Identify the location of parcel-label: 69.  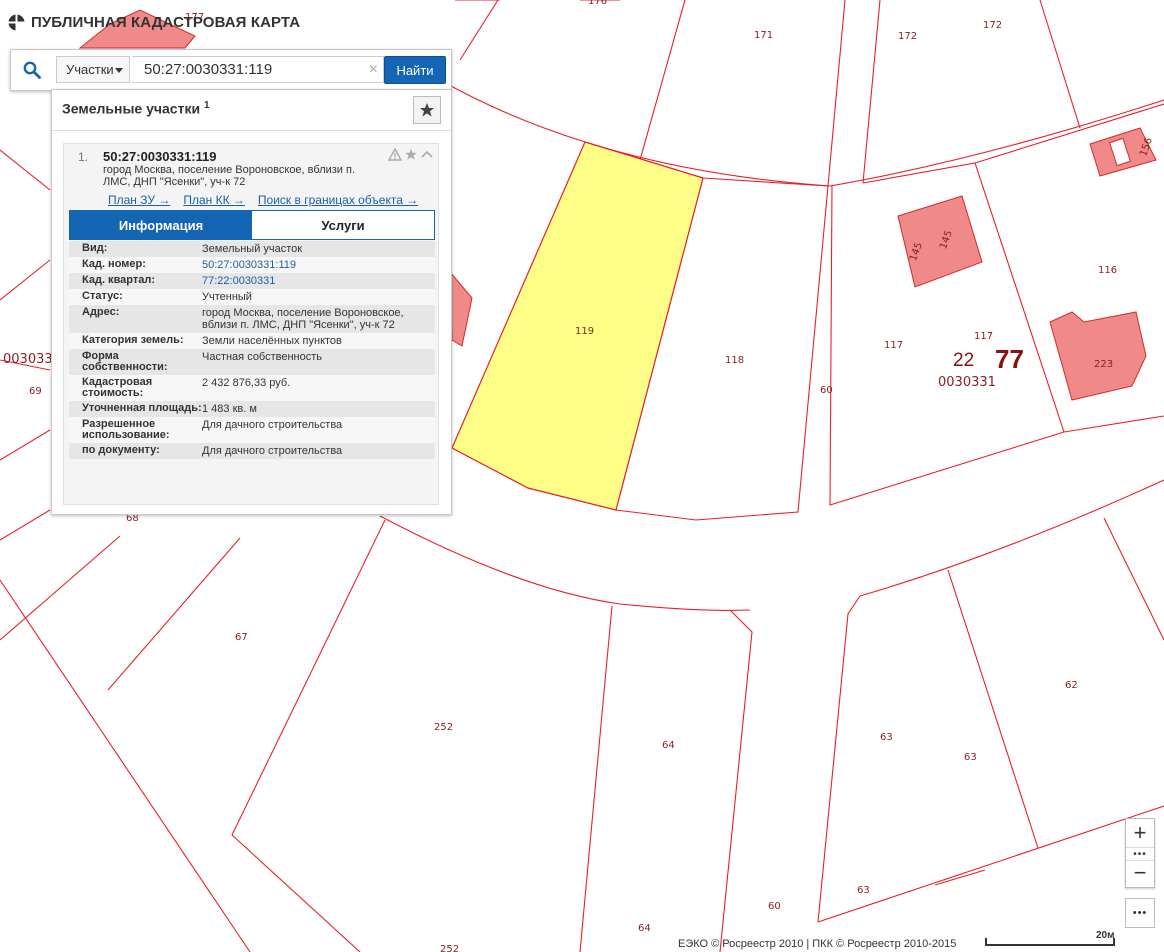
(35, 391).